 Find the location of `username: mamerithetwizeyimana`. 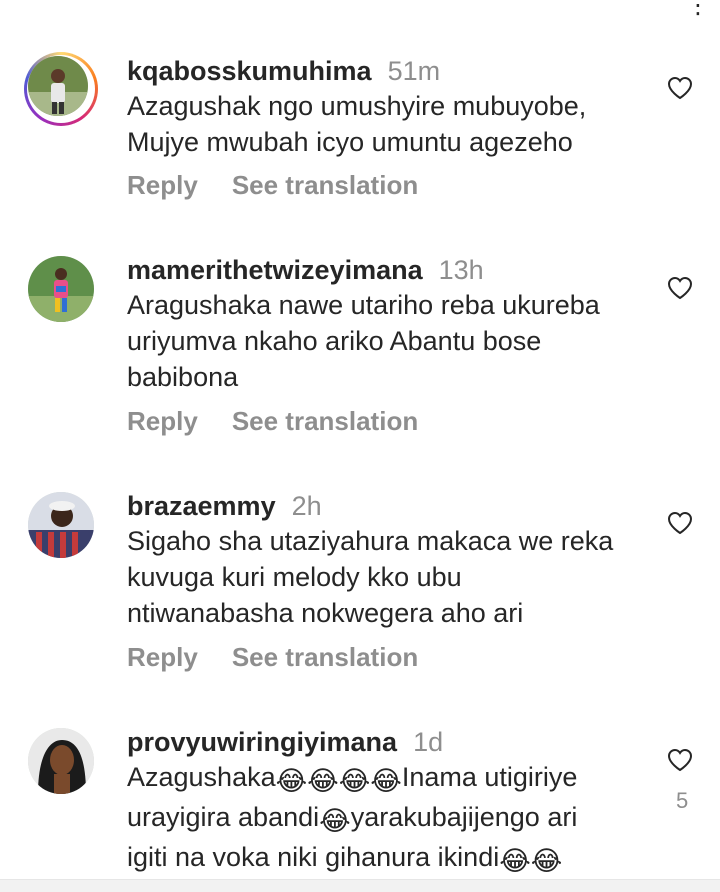

username: mamerithetwizeyimana is located at coordinates (275, 270).